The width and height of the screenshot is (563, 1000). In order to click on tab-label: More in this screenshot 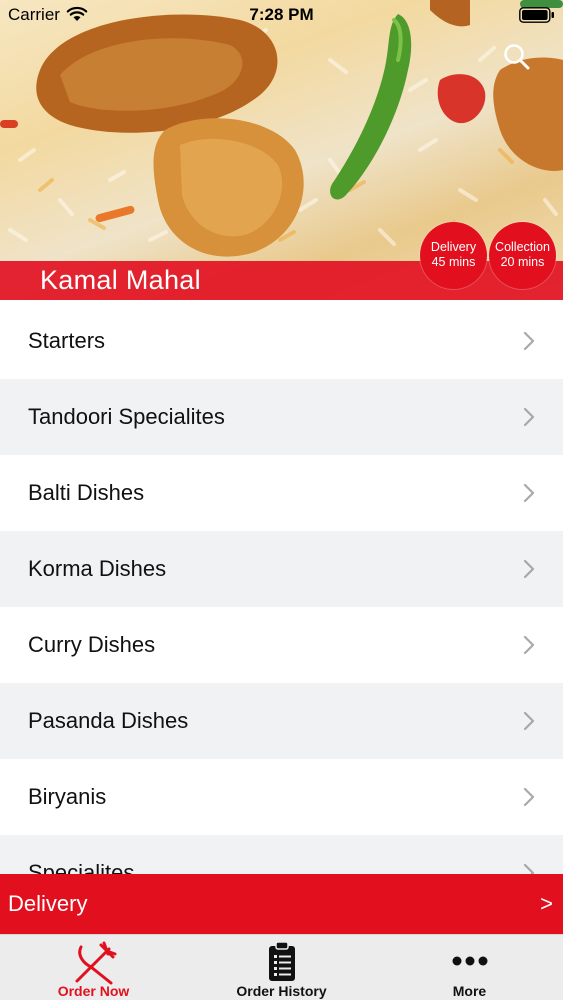, I will do `click(469, 991)`.